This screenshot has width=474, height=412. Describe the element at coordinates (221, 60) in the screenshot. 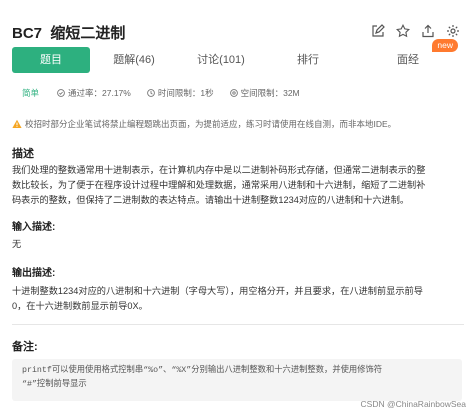

I see `tab-discussion: 讨论(101)` at that location.